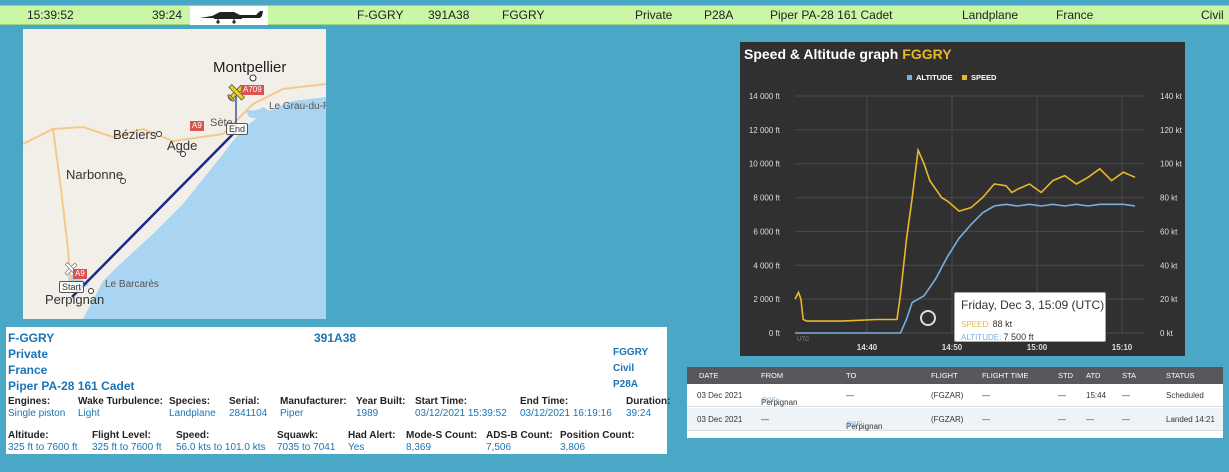  Describe the element at coordinates (248, 413) in the screenshot. I see `serial-value: 2841104` at that location.